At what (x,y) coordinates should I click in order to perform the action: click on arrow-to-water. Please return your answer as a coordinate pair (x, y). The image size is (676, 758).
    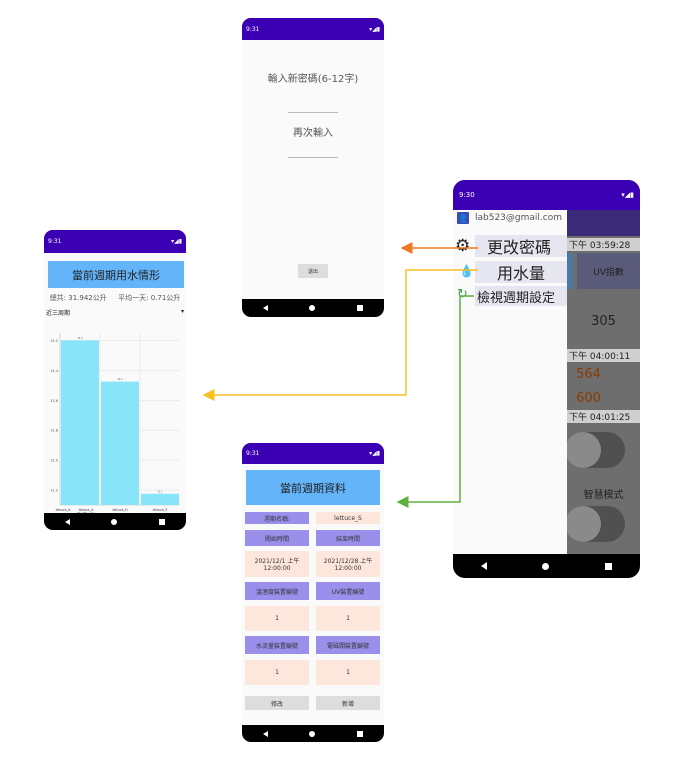
    Looking at the image, I should click on (340, 335).